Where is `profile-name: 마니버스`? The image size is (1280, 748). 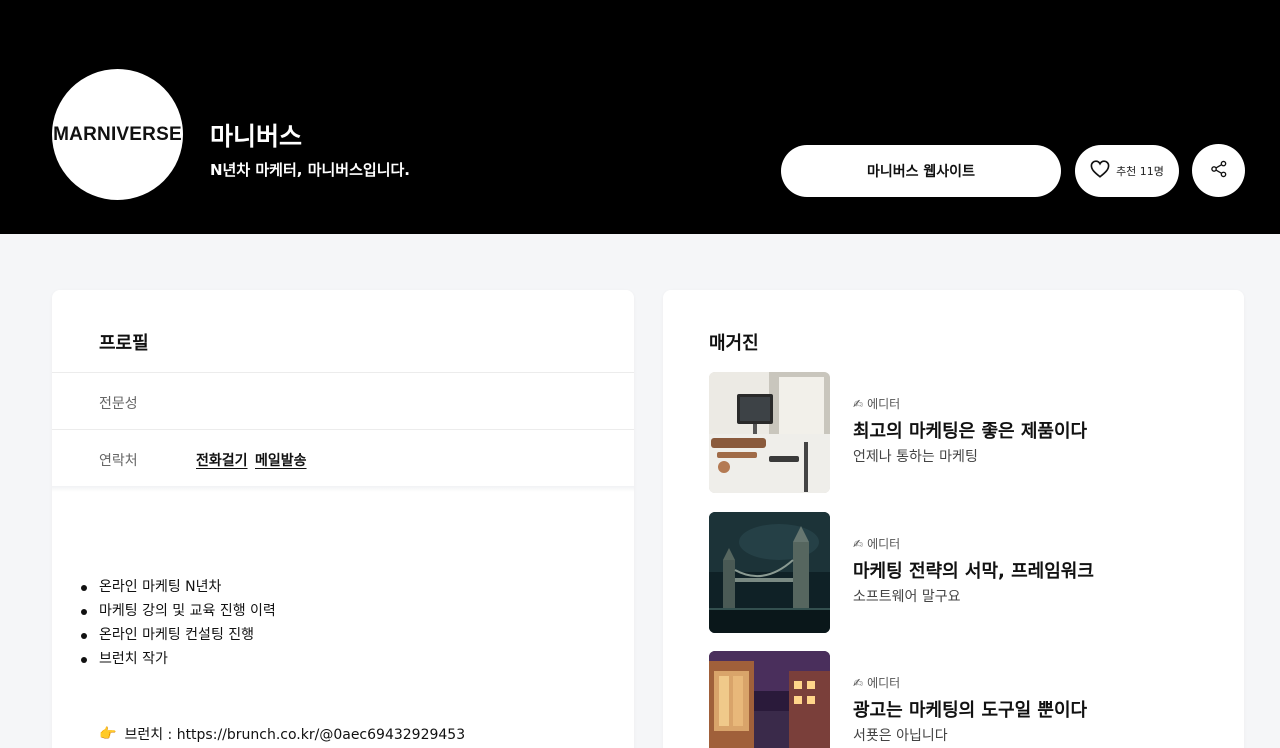 profile-name: 마니버스 is located at coordinates (256, 136).